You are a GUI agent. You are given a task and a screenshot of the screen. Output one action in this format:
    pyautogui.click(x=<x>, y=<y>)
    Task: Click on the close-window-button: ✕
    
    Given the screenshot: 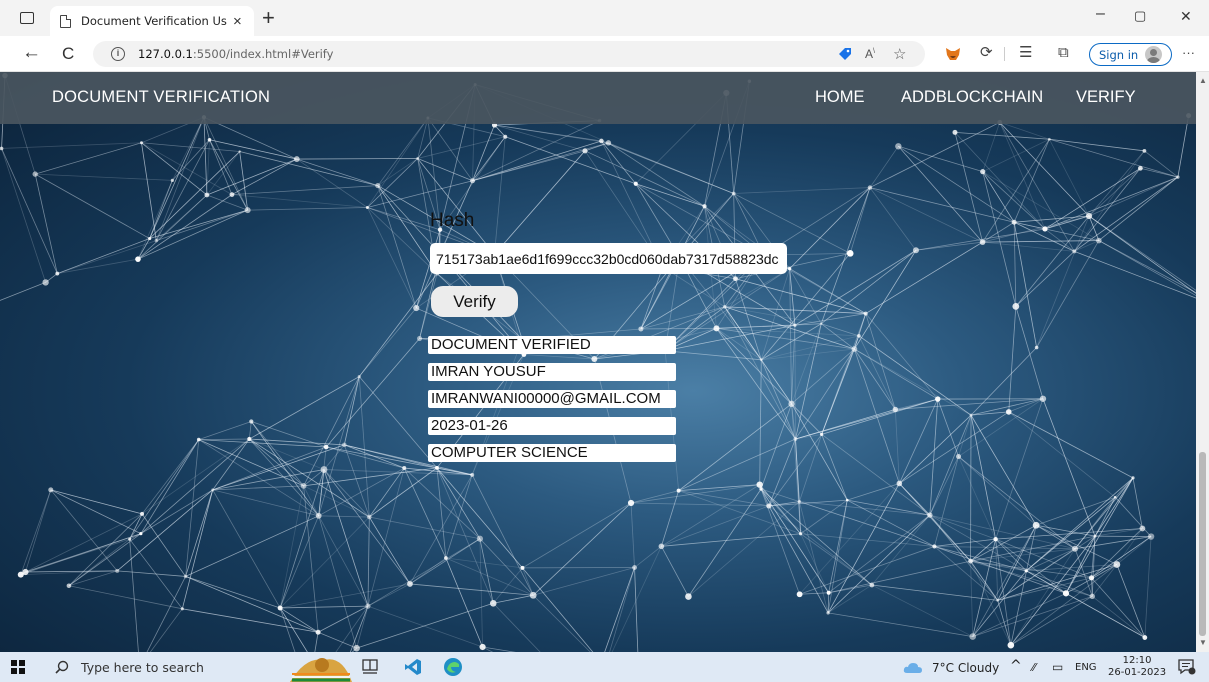 What is the action you would take?
    pyautogui.click(x=1186, y=16)
    